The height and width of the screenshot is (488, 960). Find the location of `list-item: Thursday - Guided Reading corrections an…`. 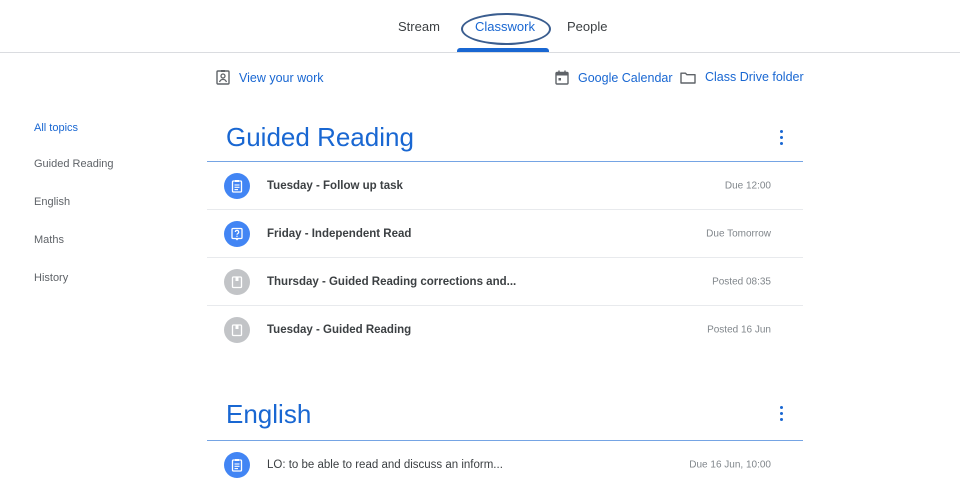

list-item: Thursday - Guided Reading corrections an… is located at coordinates (505, 282).